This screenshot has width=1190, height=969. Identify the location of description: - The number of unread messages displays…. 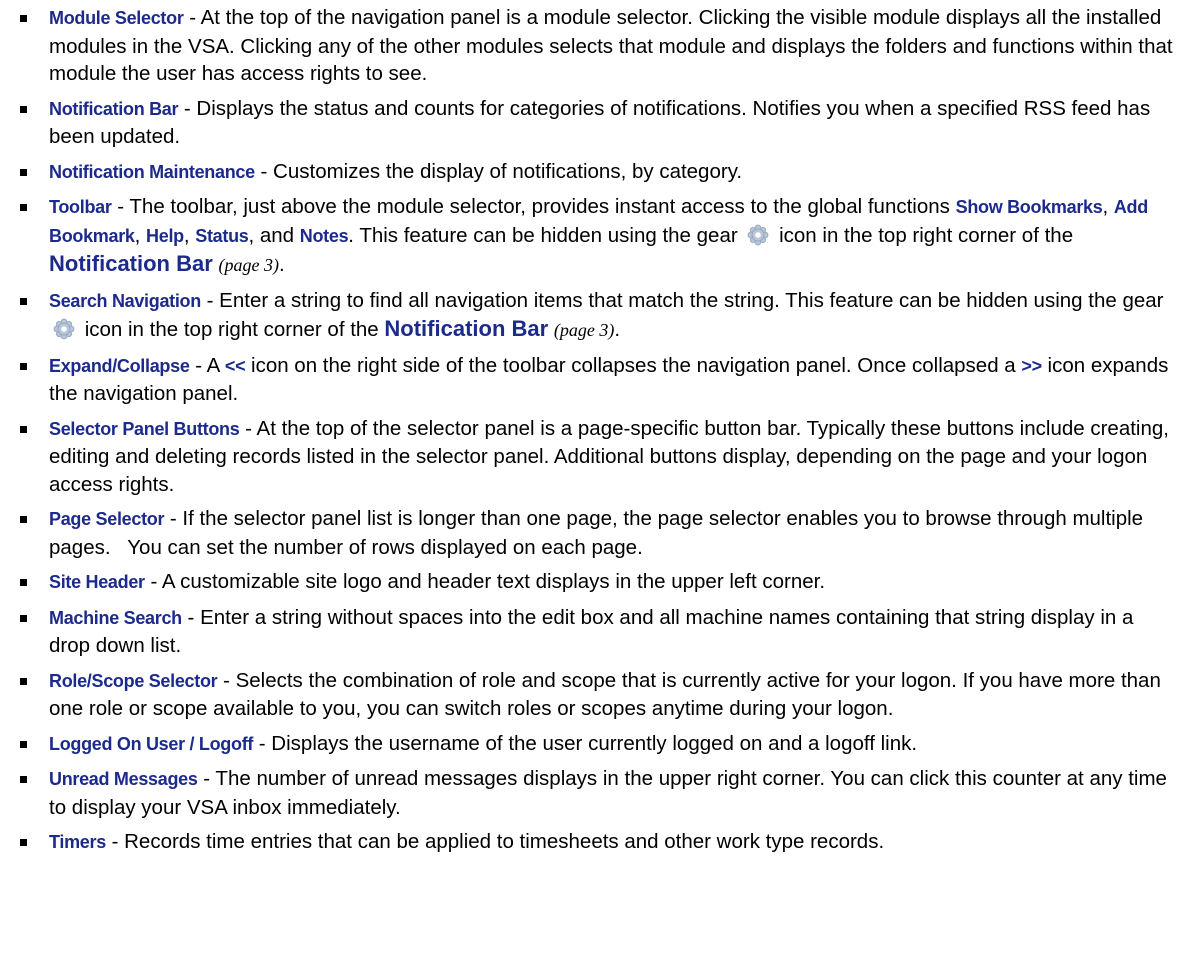
(608, 793).